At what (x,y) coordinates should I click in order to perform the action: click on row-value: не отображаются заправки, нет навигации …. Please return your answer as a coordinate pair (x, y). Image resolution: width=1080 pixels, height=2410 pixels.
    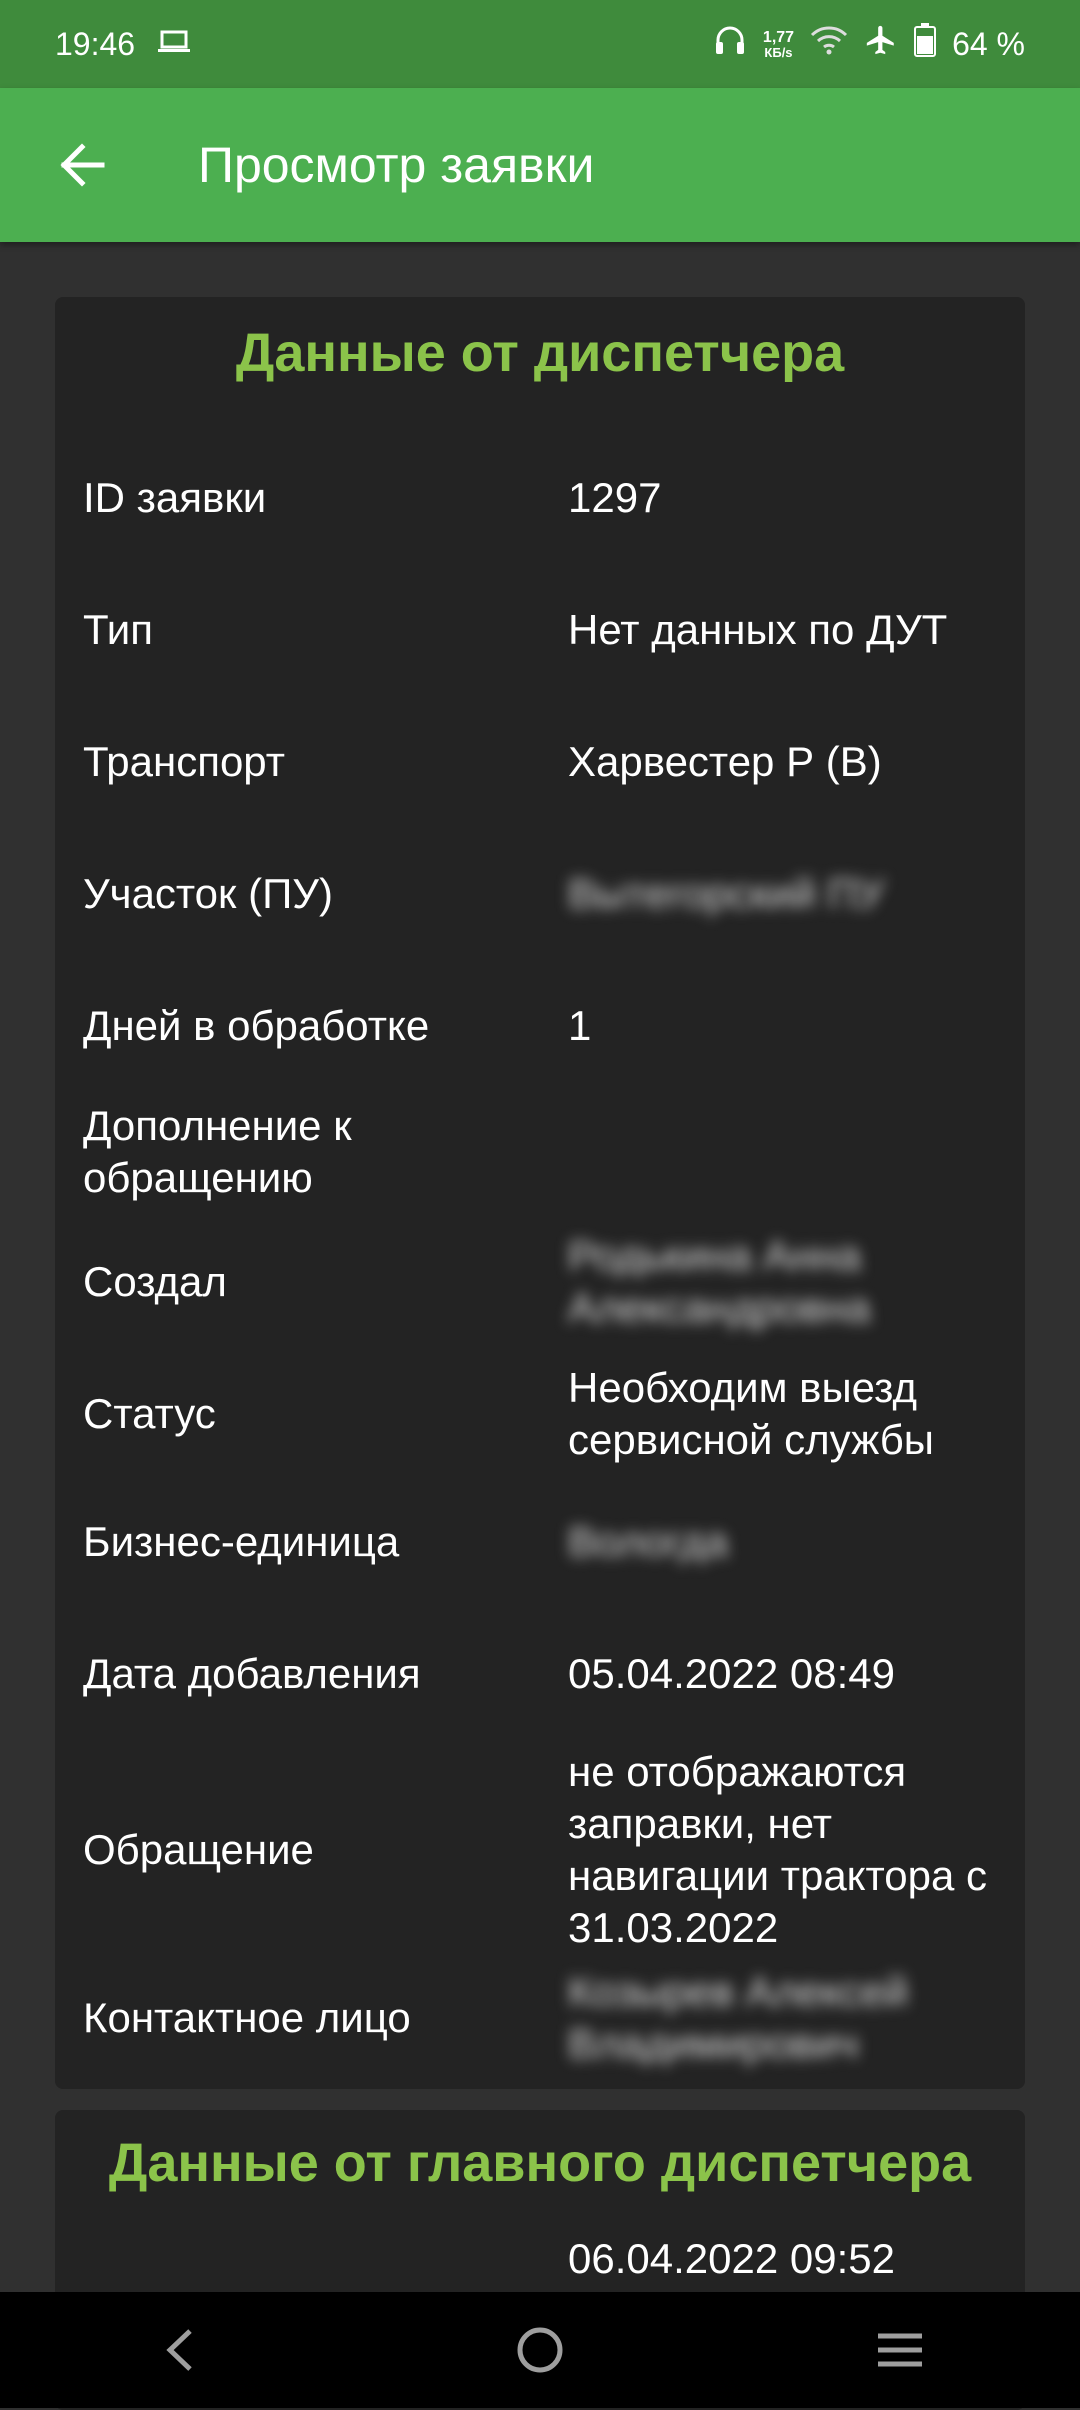
    Looking at the image, I should click on (778, 1849).